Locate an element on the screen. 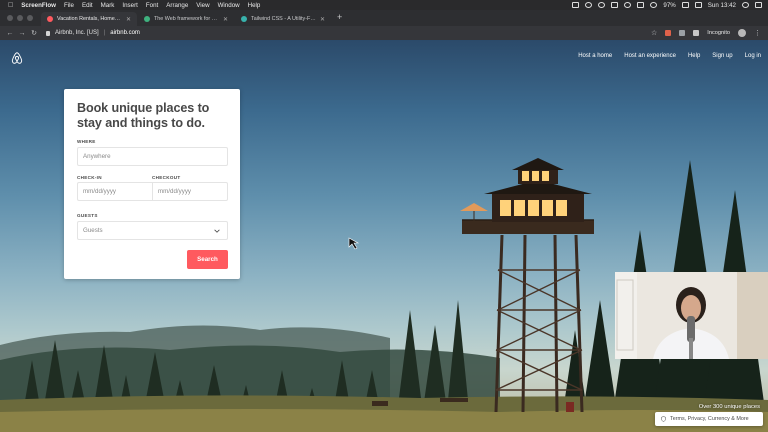  address-url: airbnb.com is located at coordinates (125, 33).